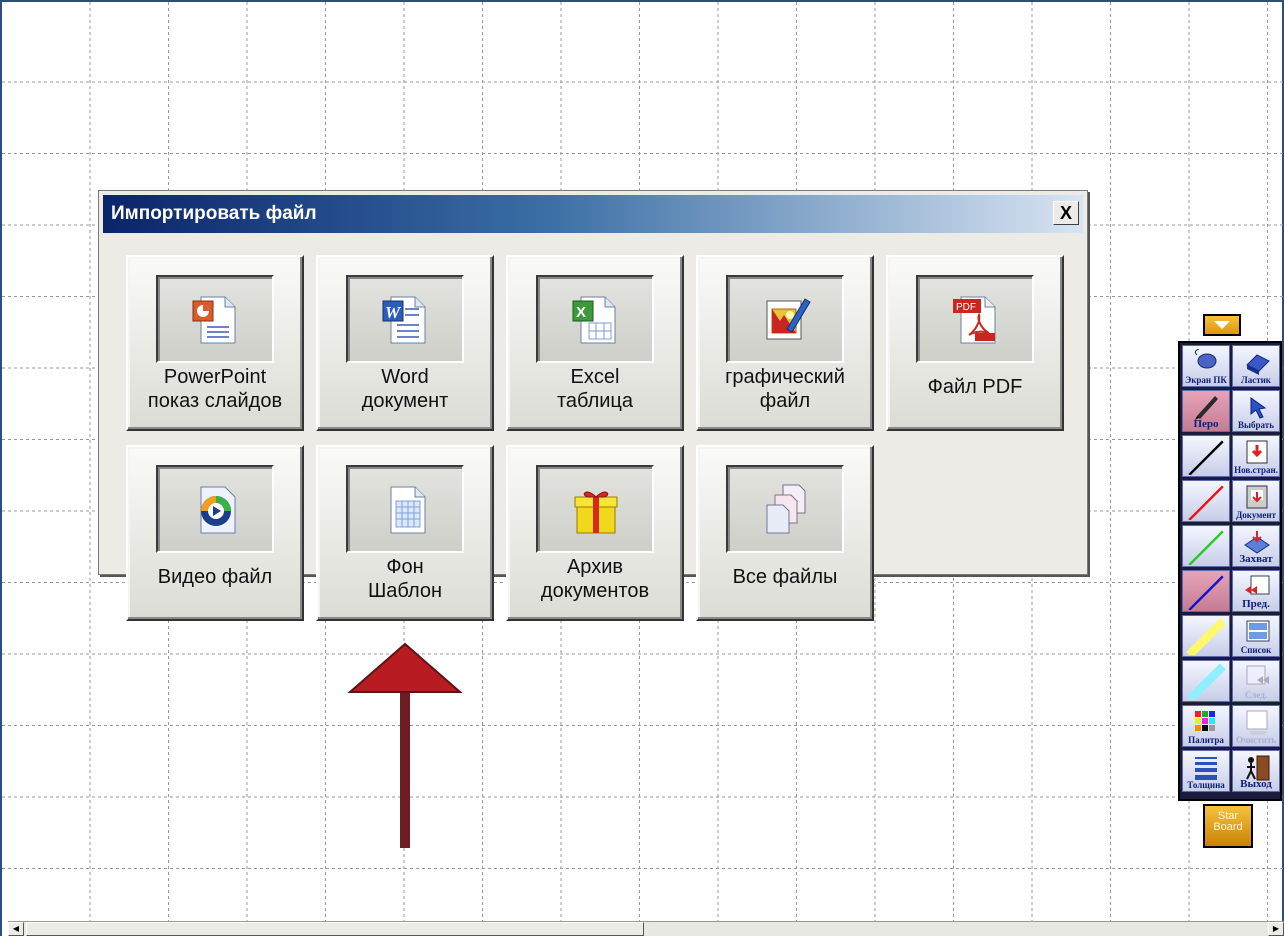  I want to click on icon-well: W, so click(405, 319).